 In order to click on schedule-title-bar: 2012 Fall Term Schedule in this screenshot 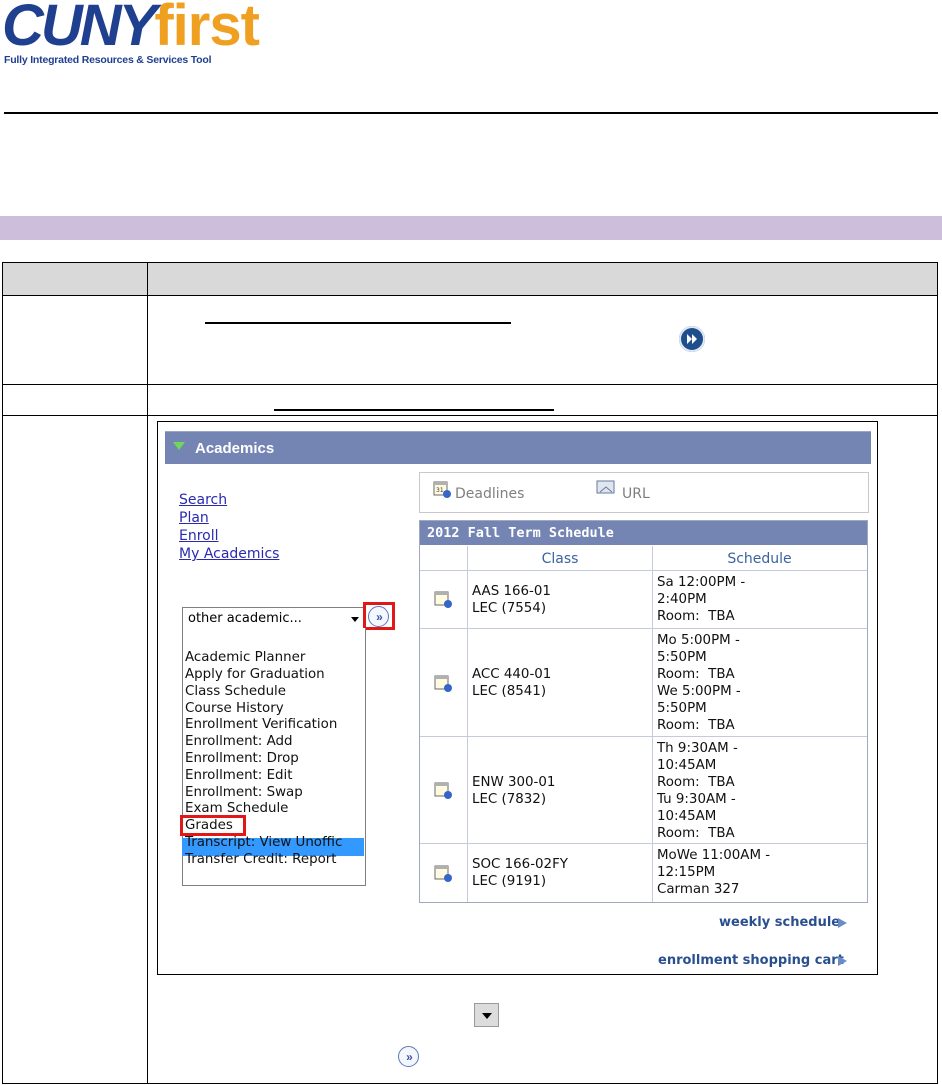, I will do `click(643, 533)`.